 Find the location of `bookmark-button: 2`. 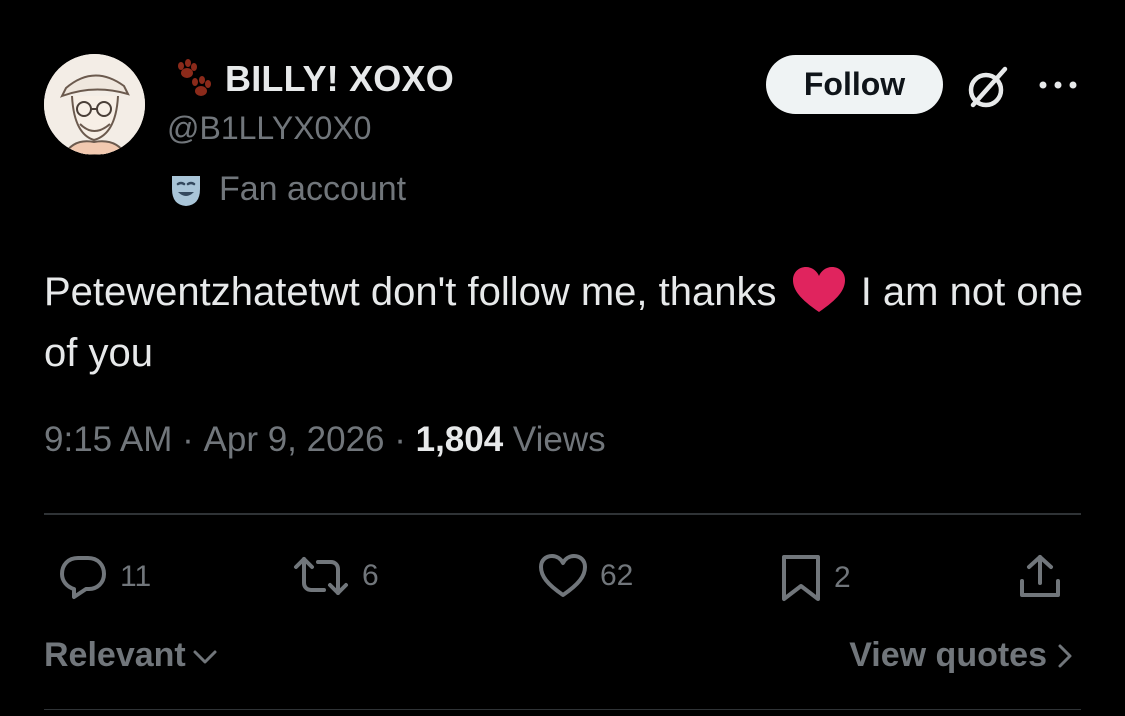

bookmark-button: 2 is located at coordinates (815, 578).